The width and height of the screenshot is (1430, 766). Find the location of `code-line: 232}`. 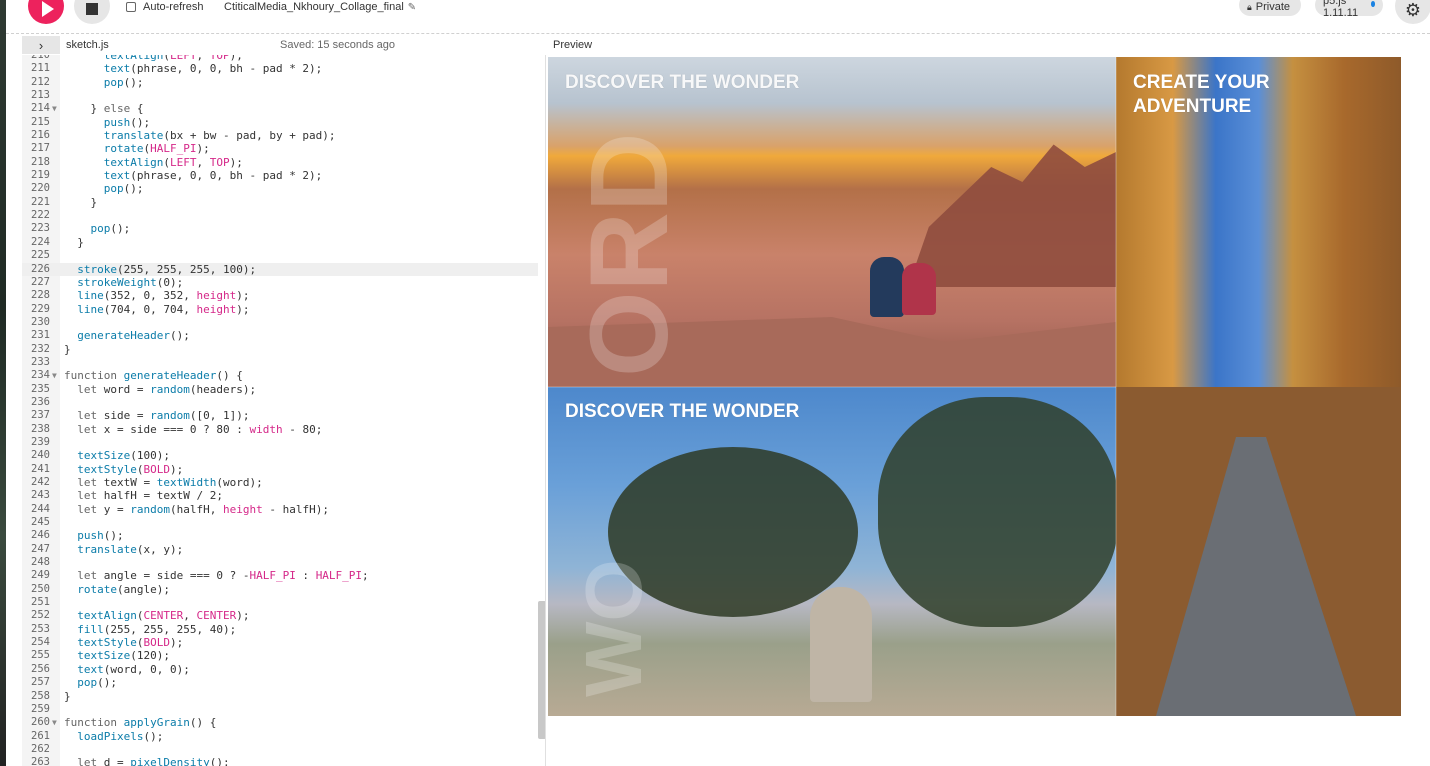

code-line: 232} is located at coordinates (280, 349).